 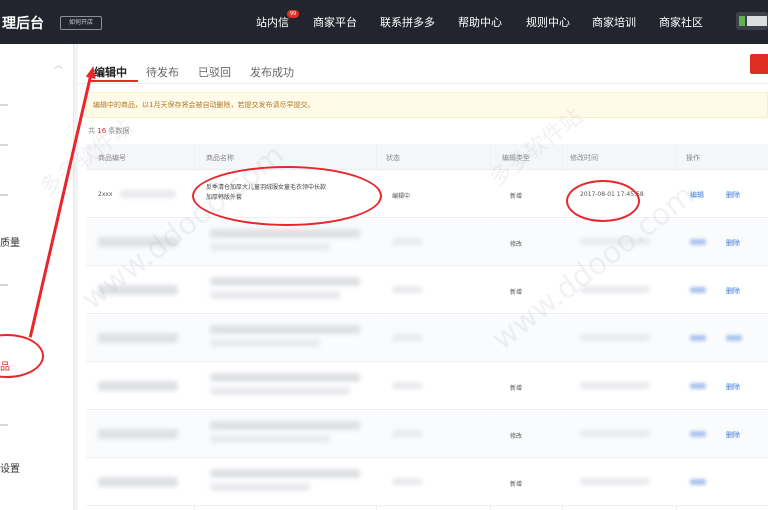 What do you see at coordinates (105, 194) in the screenshot?
I see `goods-id: 2xxx` at bounding box center [105, 194].